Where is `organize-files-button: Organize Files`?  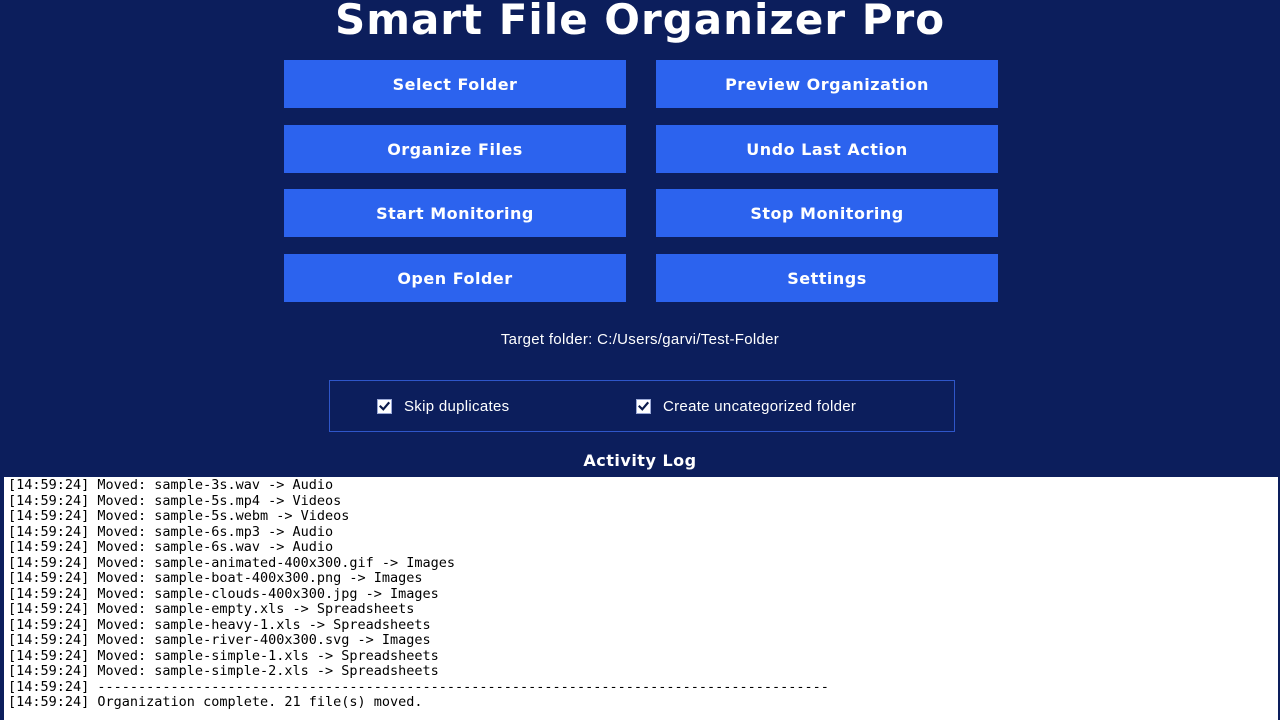 organize-files-button: Organize Files is located at coordinates (455, 149).